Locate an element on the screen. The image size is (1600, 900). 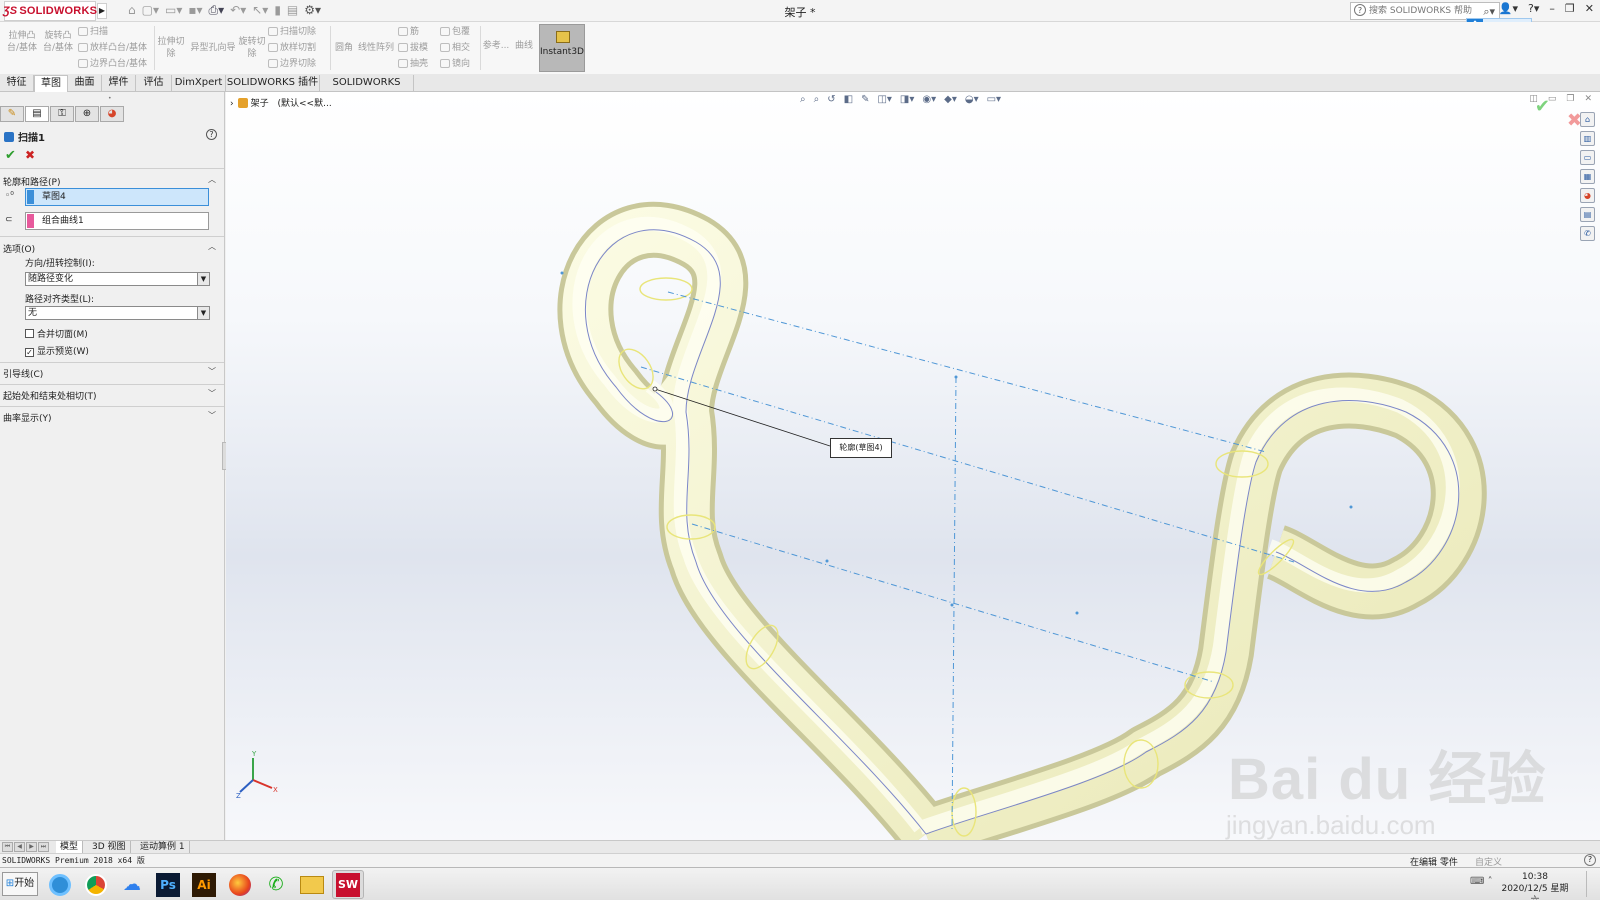
property-manager-tab-icon: ▤ is located at coordinates (37, 114).